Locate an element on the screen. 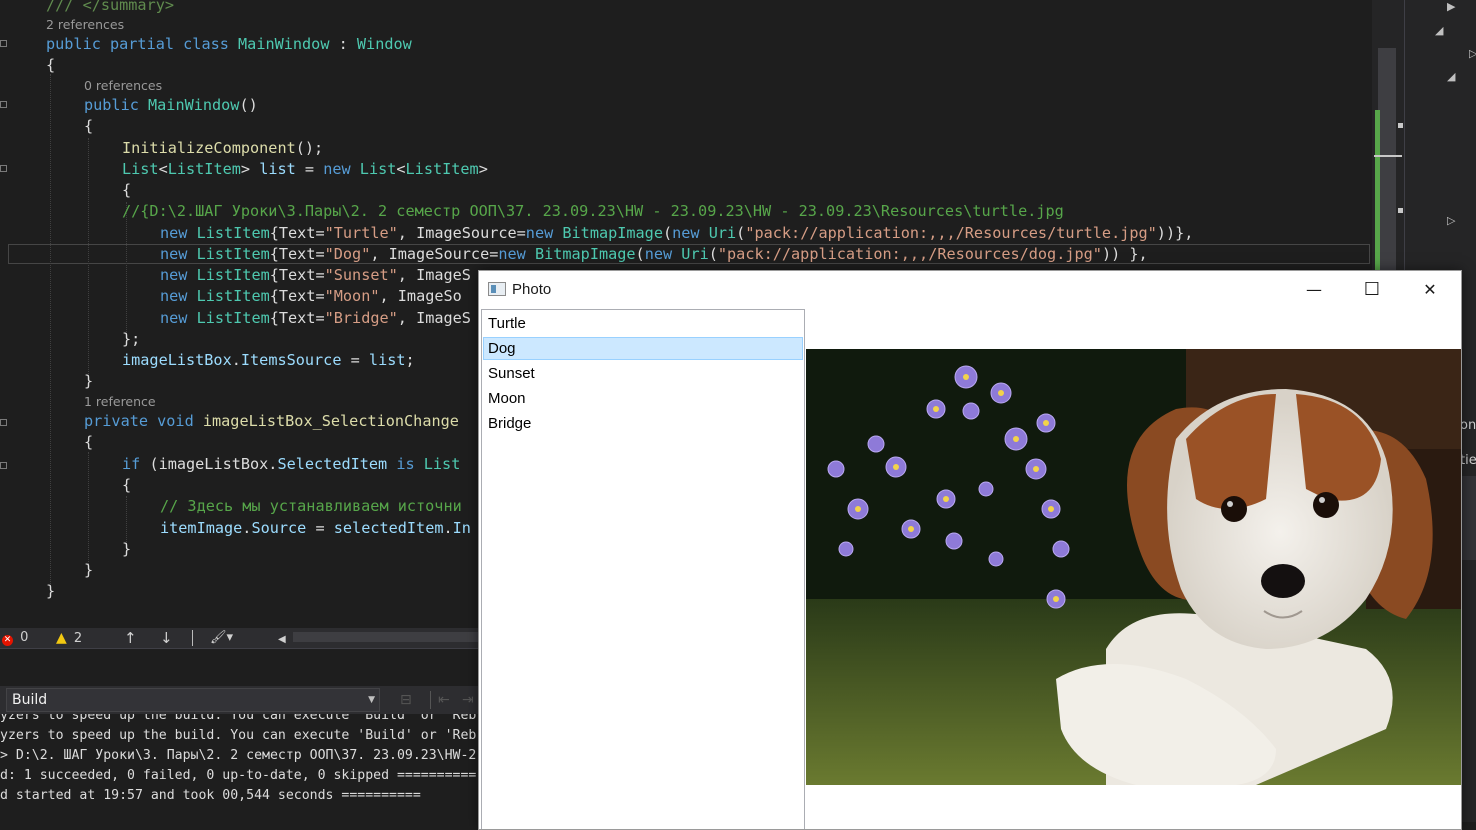 The height and width of the screenshot is (830, 1476). next-message-icon: ⇥ is located at coordinates (468, 700).